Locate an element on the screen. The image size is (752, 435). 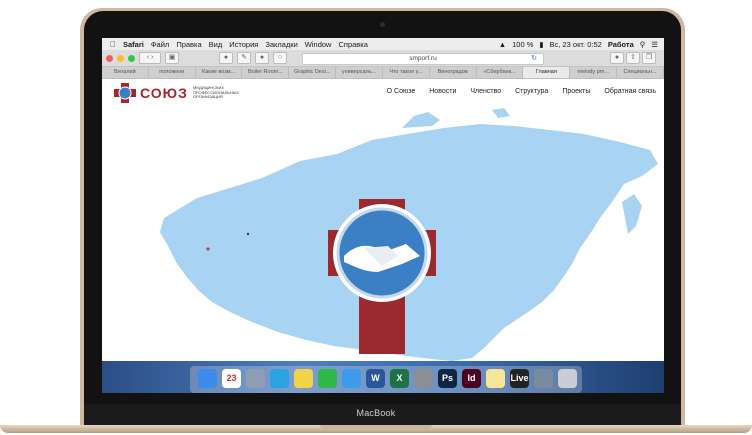
address-bar: smporf.ru ↻ is located at coordinates (423, 59).